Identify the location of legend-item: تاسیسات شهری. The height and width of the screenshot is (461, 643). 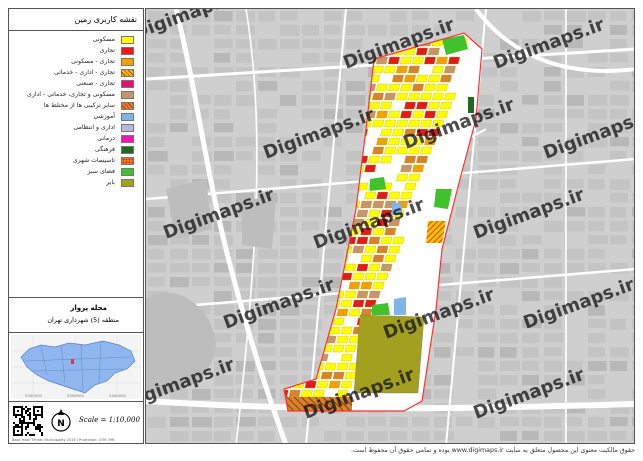
(76, 161).